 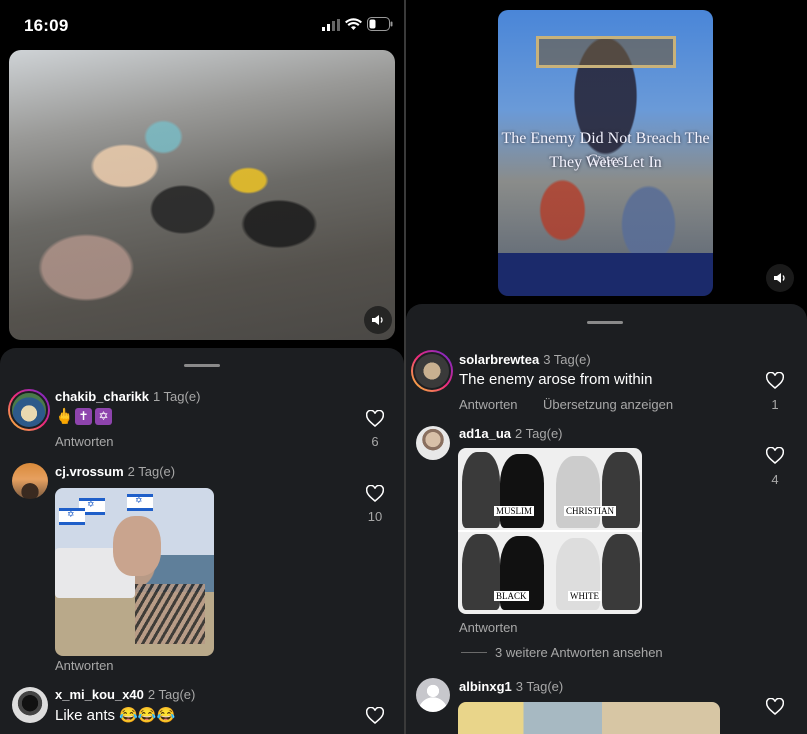 What do you see at coordinates (775, 479) in the screenshot?
I see `like-count: 4` at bounding box center [775, 479].